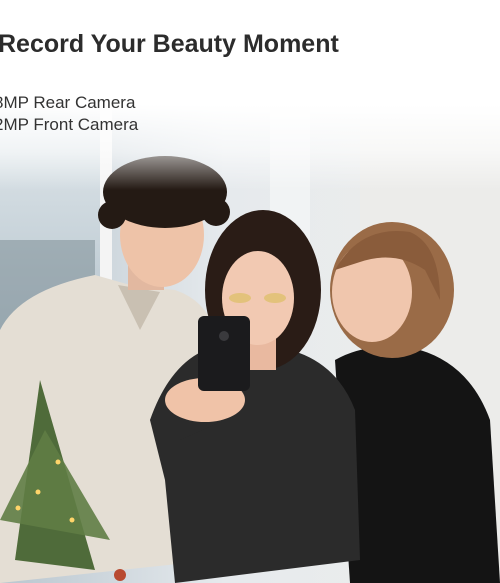 Image resolution: width=500 pixels, height=583 pixels. What do you see at coordinates (69, 124) in the screenshot?
I see `spec-front-camera: 2MP Front Camera` at bounding box center [69, 124].